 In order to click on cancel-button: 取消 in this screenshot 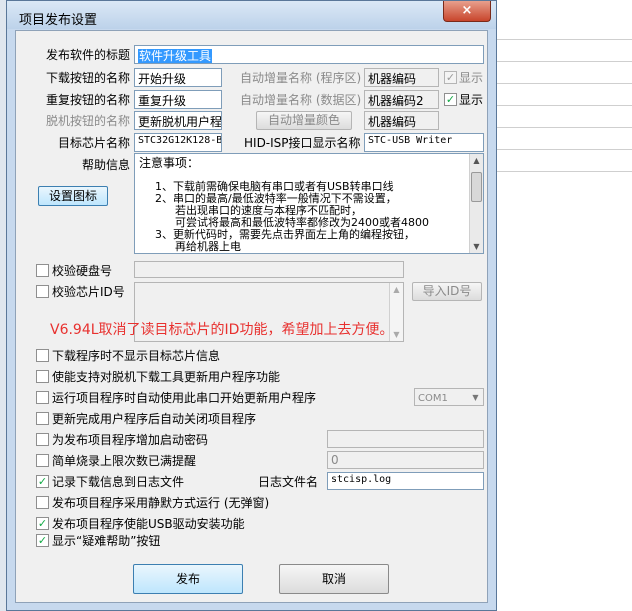, I will do `click(334, 579)`.